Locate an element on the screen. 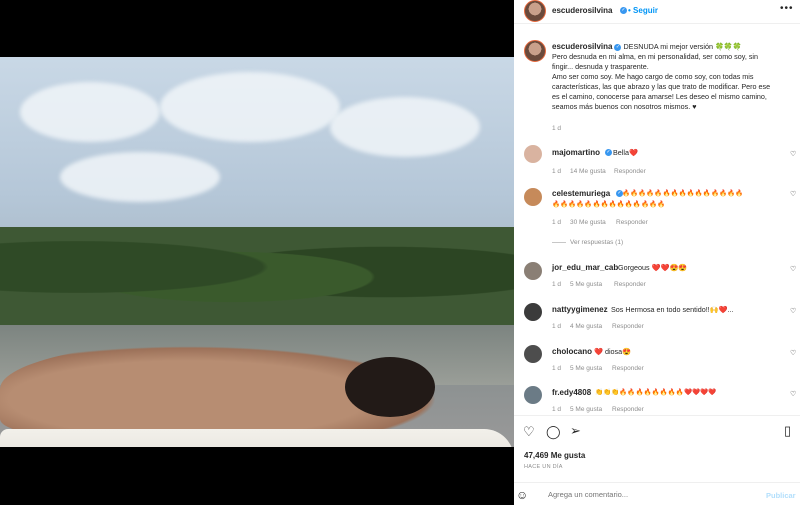 This screenshot has width=800, height=507. view-replies-button: Ver respuestas (1) is located at coordinates (587, 242).